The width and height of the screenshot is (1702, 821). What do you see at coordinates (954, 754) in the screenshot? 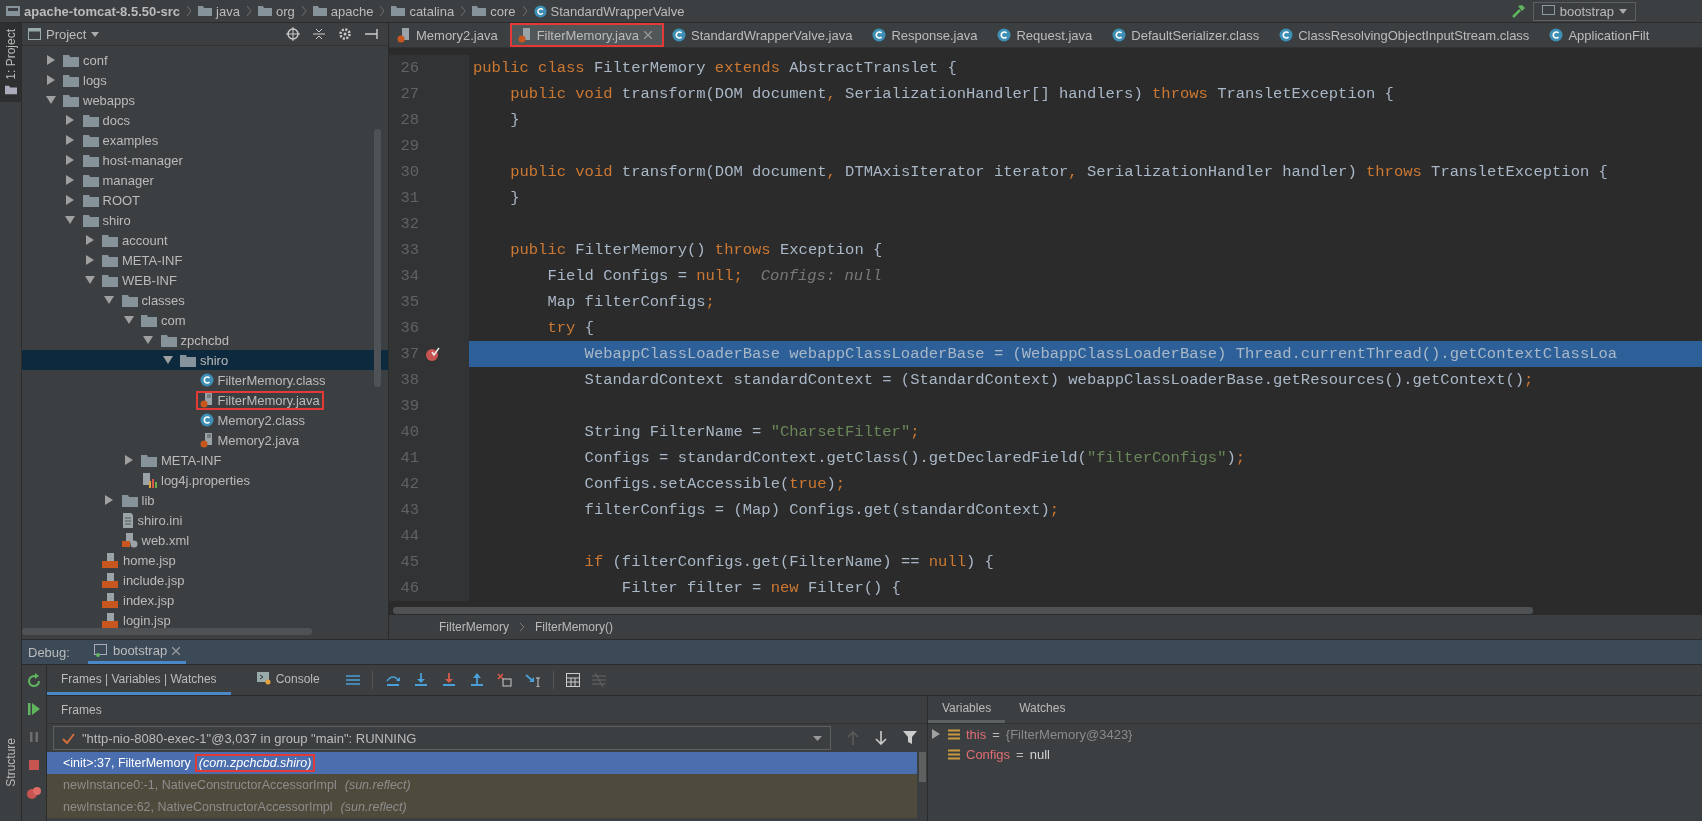
I see `variable-icon` at bounding box center [954, 754].